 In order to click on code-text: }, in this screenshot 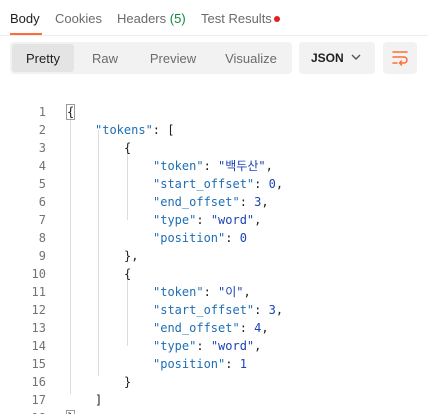, I will do `click(131, 256)`.